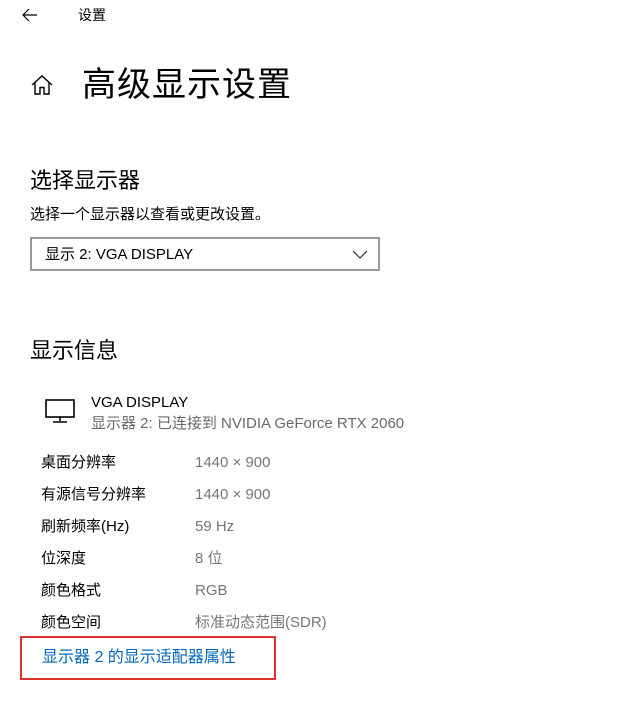 Image resolution: width=644 pixels, height=721 pixels. What do you see at coordinates (321, 463) in the screenshot?
I see `info-row-desktop-resolution: 桌面分辨率 1440 × 900` at bounding box center [321, 463].